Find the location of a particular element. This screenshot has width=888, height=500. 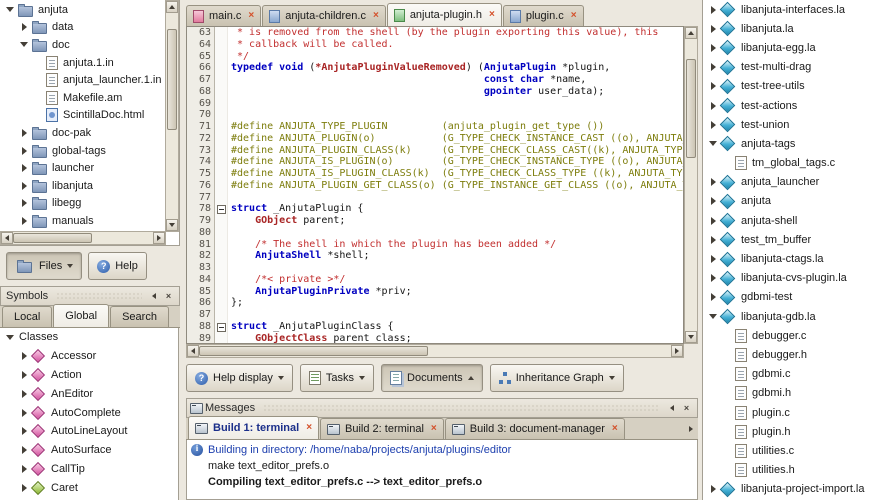

symbols-tree-item: AutoLineLayout is located at coordinates (89, 431).